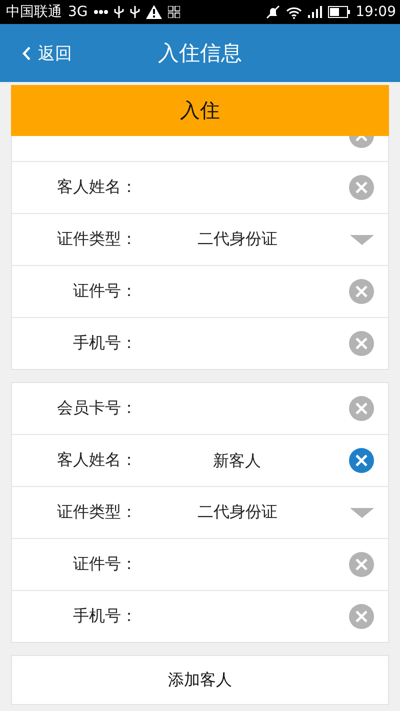  What do you see at coordinates (96, 408) in the screenshot?
I see `field-label: 会员卡号：` at bounding box center [96, 408].